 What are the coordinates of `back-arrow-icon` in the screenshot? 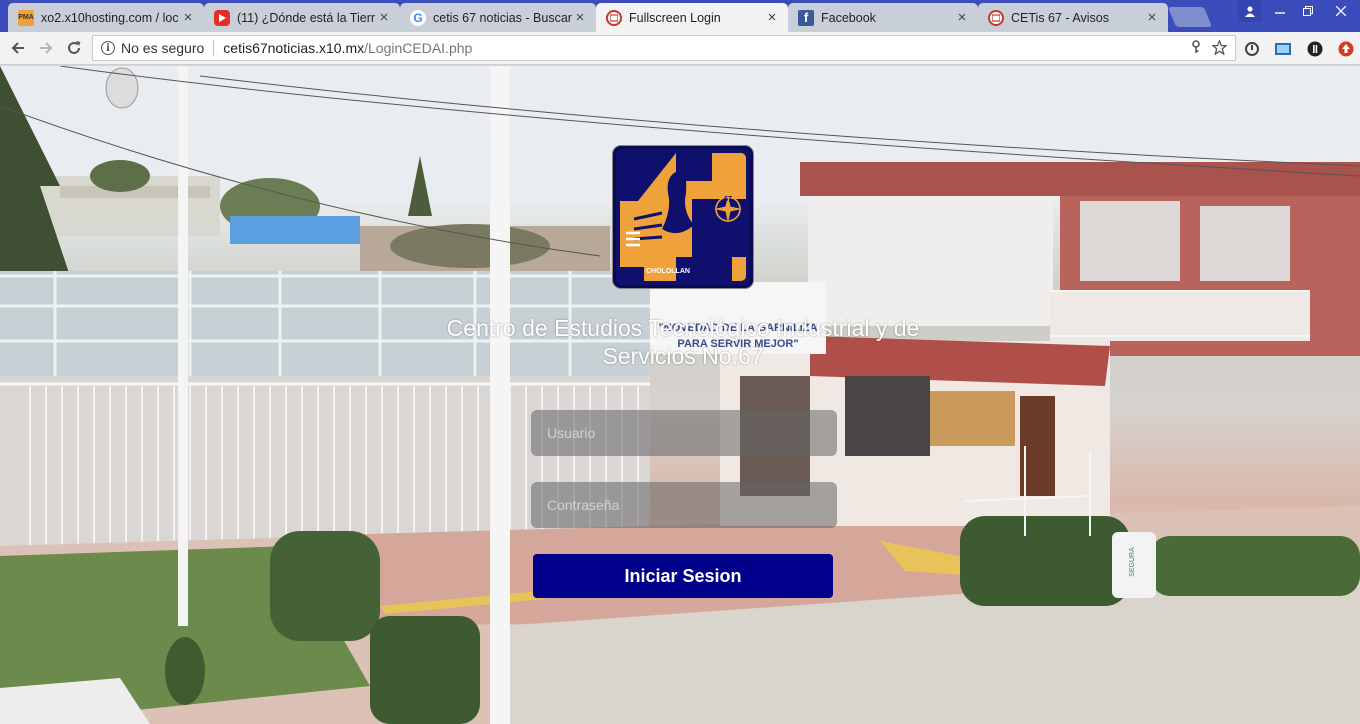 It's located at (17, 48).